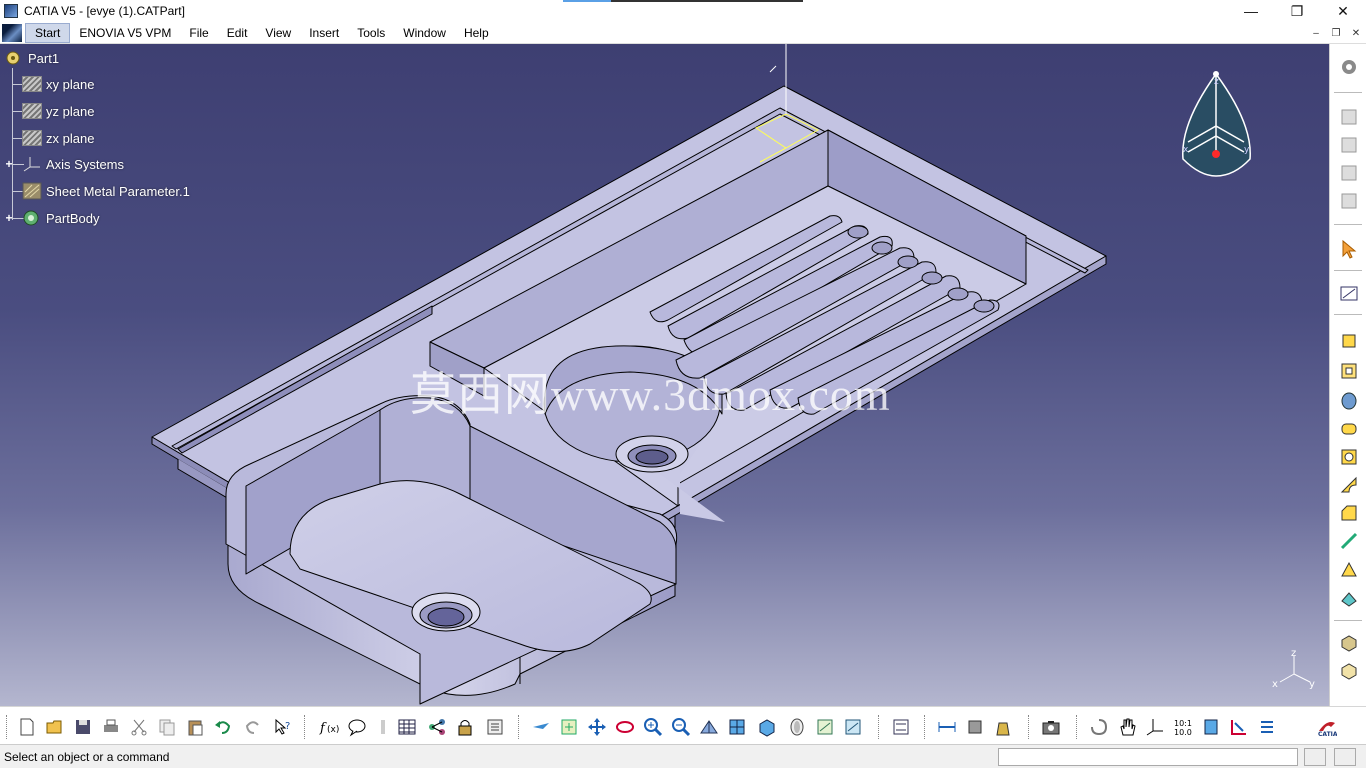  What do you see at coordinates (31, 58) in the screenshot?
I see `tree-node-part1: Part1` at bounding box center [31, 58].